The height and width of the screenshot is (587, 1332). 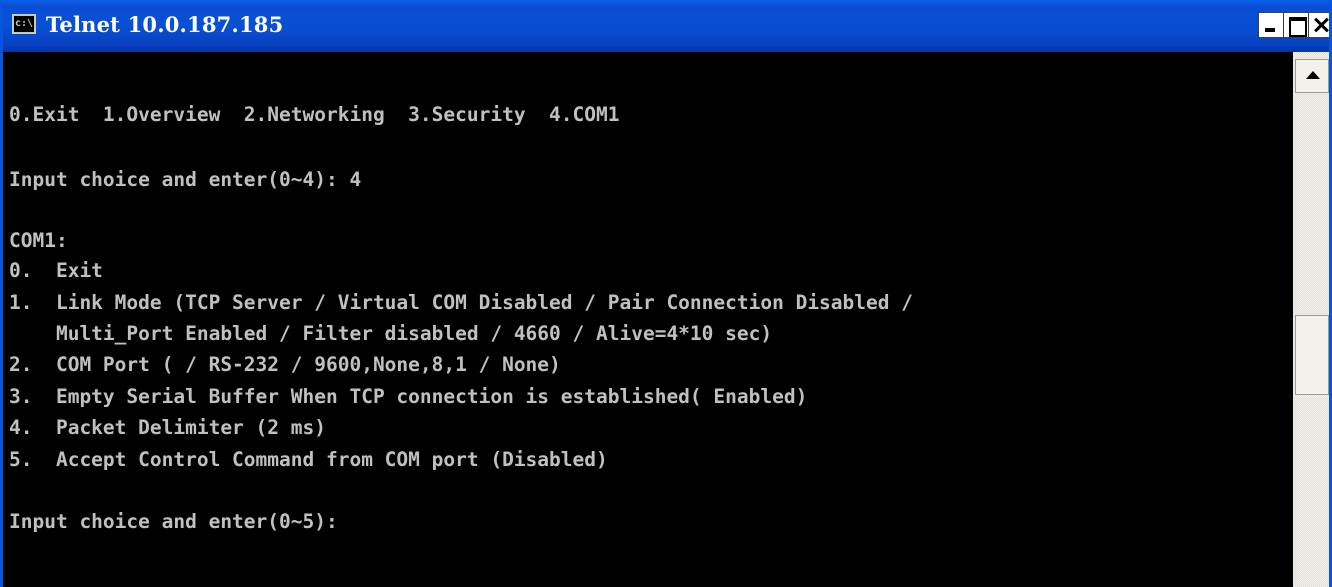 What do you see at coordinates (38, 240) in the screenshot?
I see `section-heading: COM1:` at bounding box center [38, 240].